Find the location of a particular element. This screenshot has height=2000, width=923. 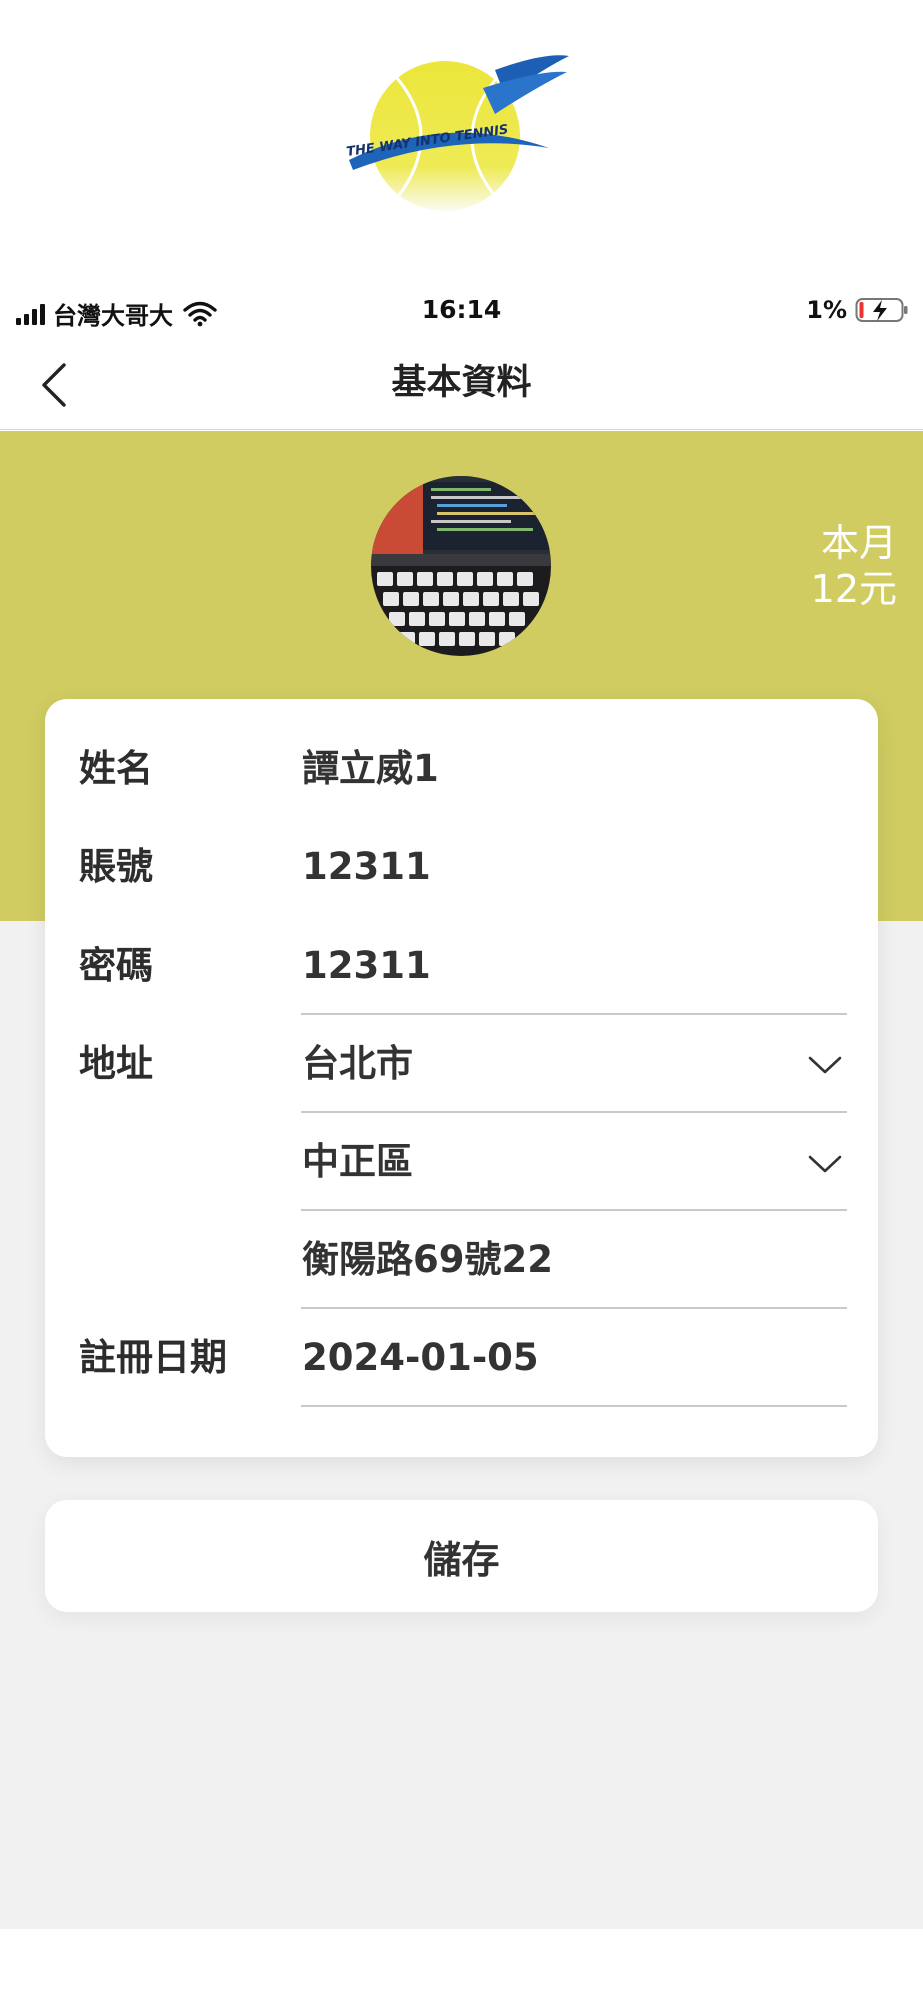

street-underline is located at coordinates (574, 1308).